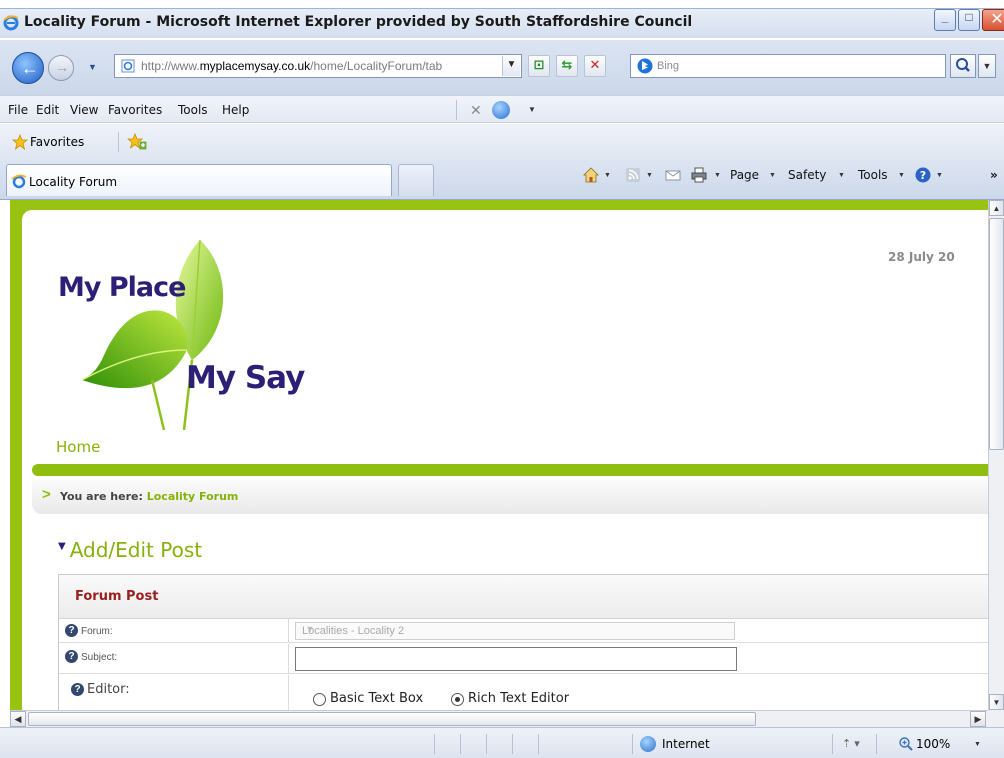 This screenshot has width=1004, height=758. I want to click on menu-file: File, so click(18, 110).